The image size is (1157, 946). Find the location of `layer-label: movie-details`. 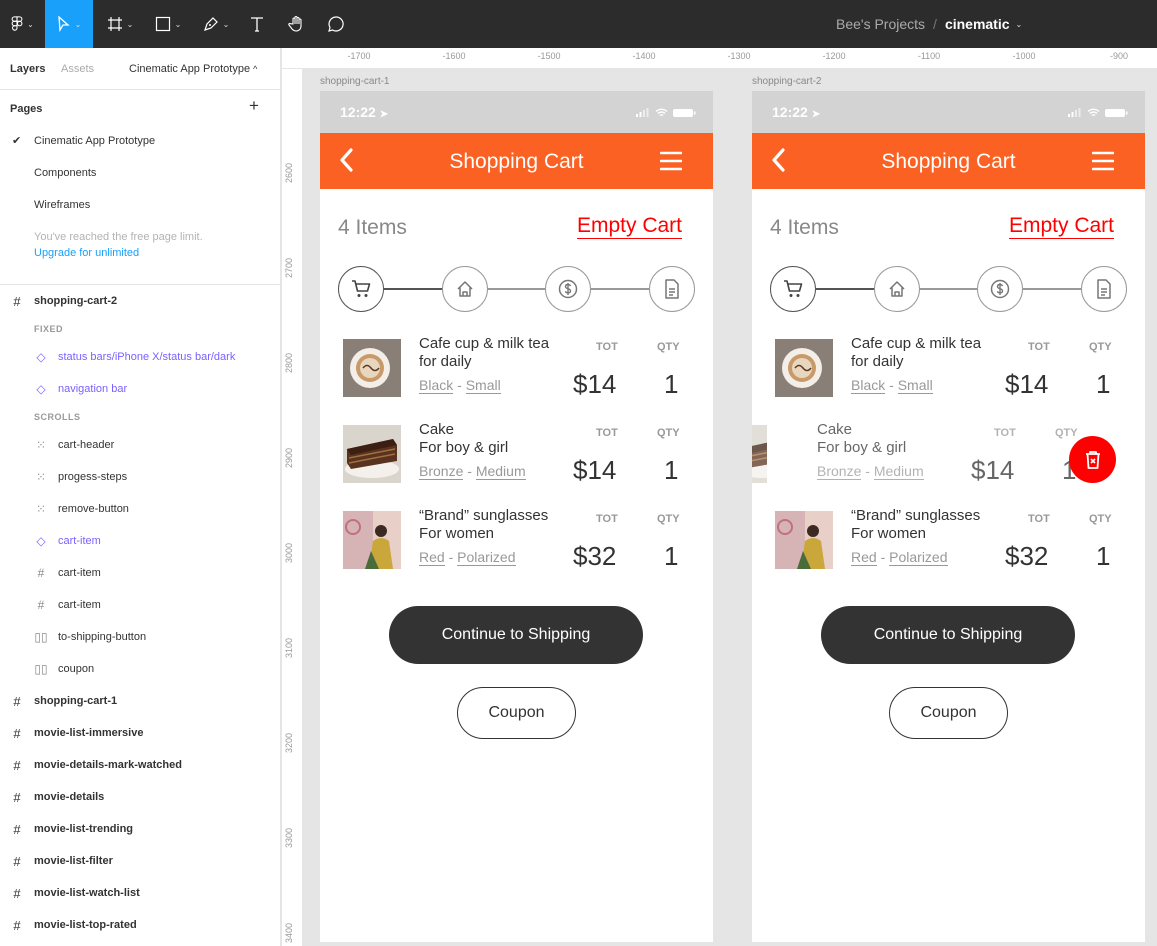

layer-label: movie-details is located at coordinates (69, 797).